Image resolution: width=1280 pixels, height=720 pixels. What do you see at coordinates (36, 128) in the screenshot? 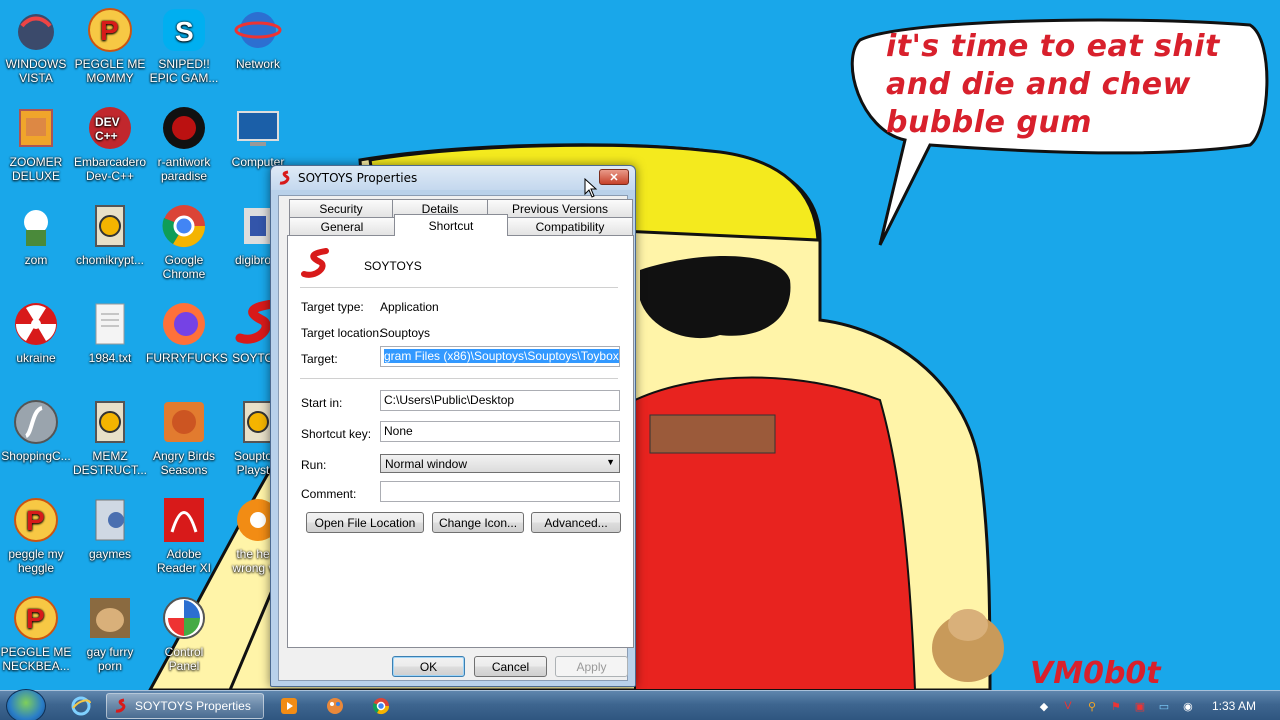
I see `zoomer-icon` at bounding box center [36, 128].